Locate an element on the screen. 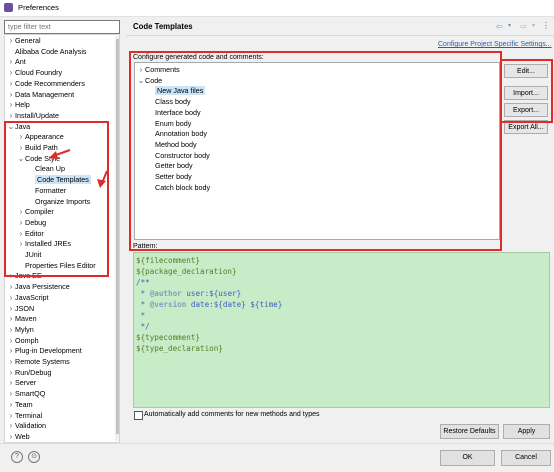 This screenshot has height=472, width=554. menu-dots-icon: ⋮ is located at coordinates (546, 25).